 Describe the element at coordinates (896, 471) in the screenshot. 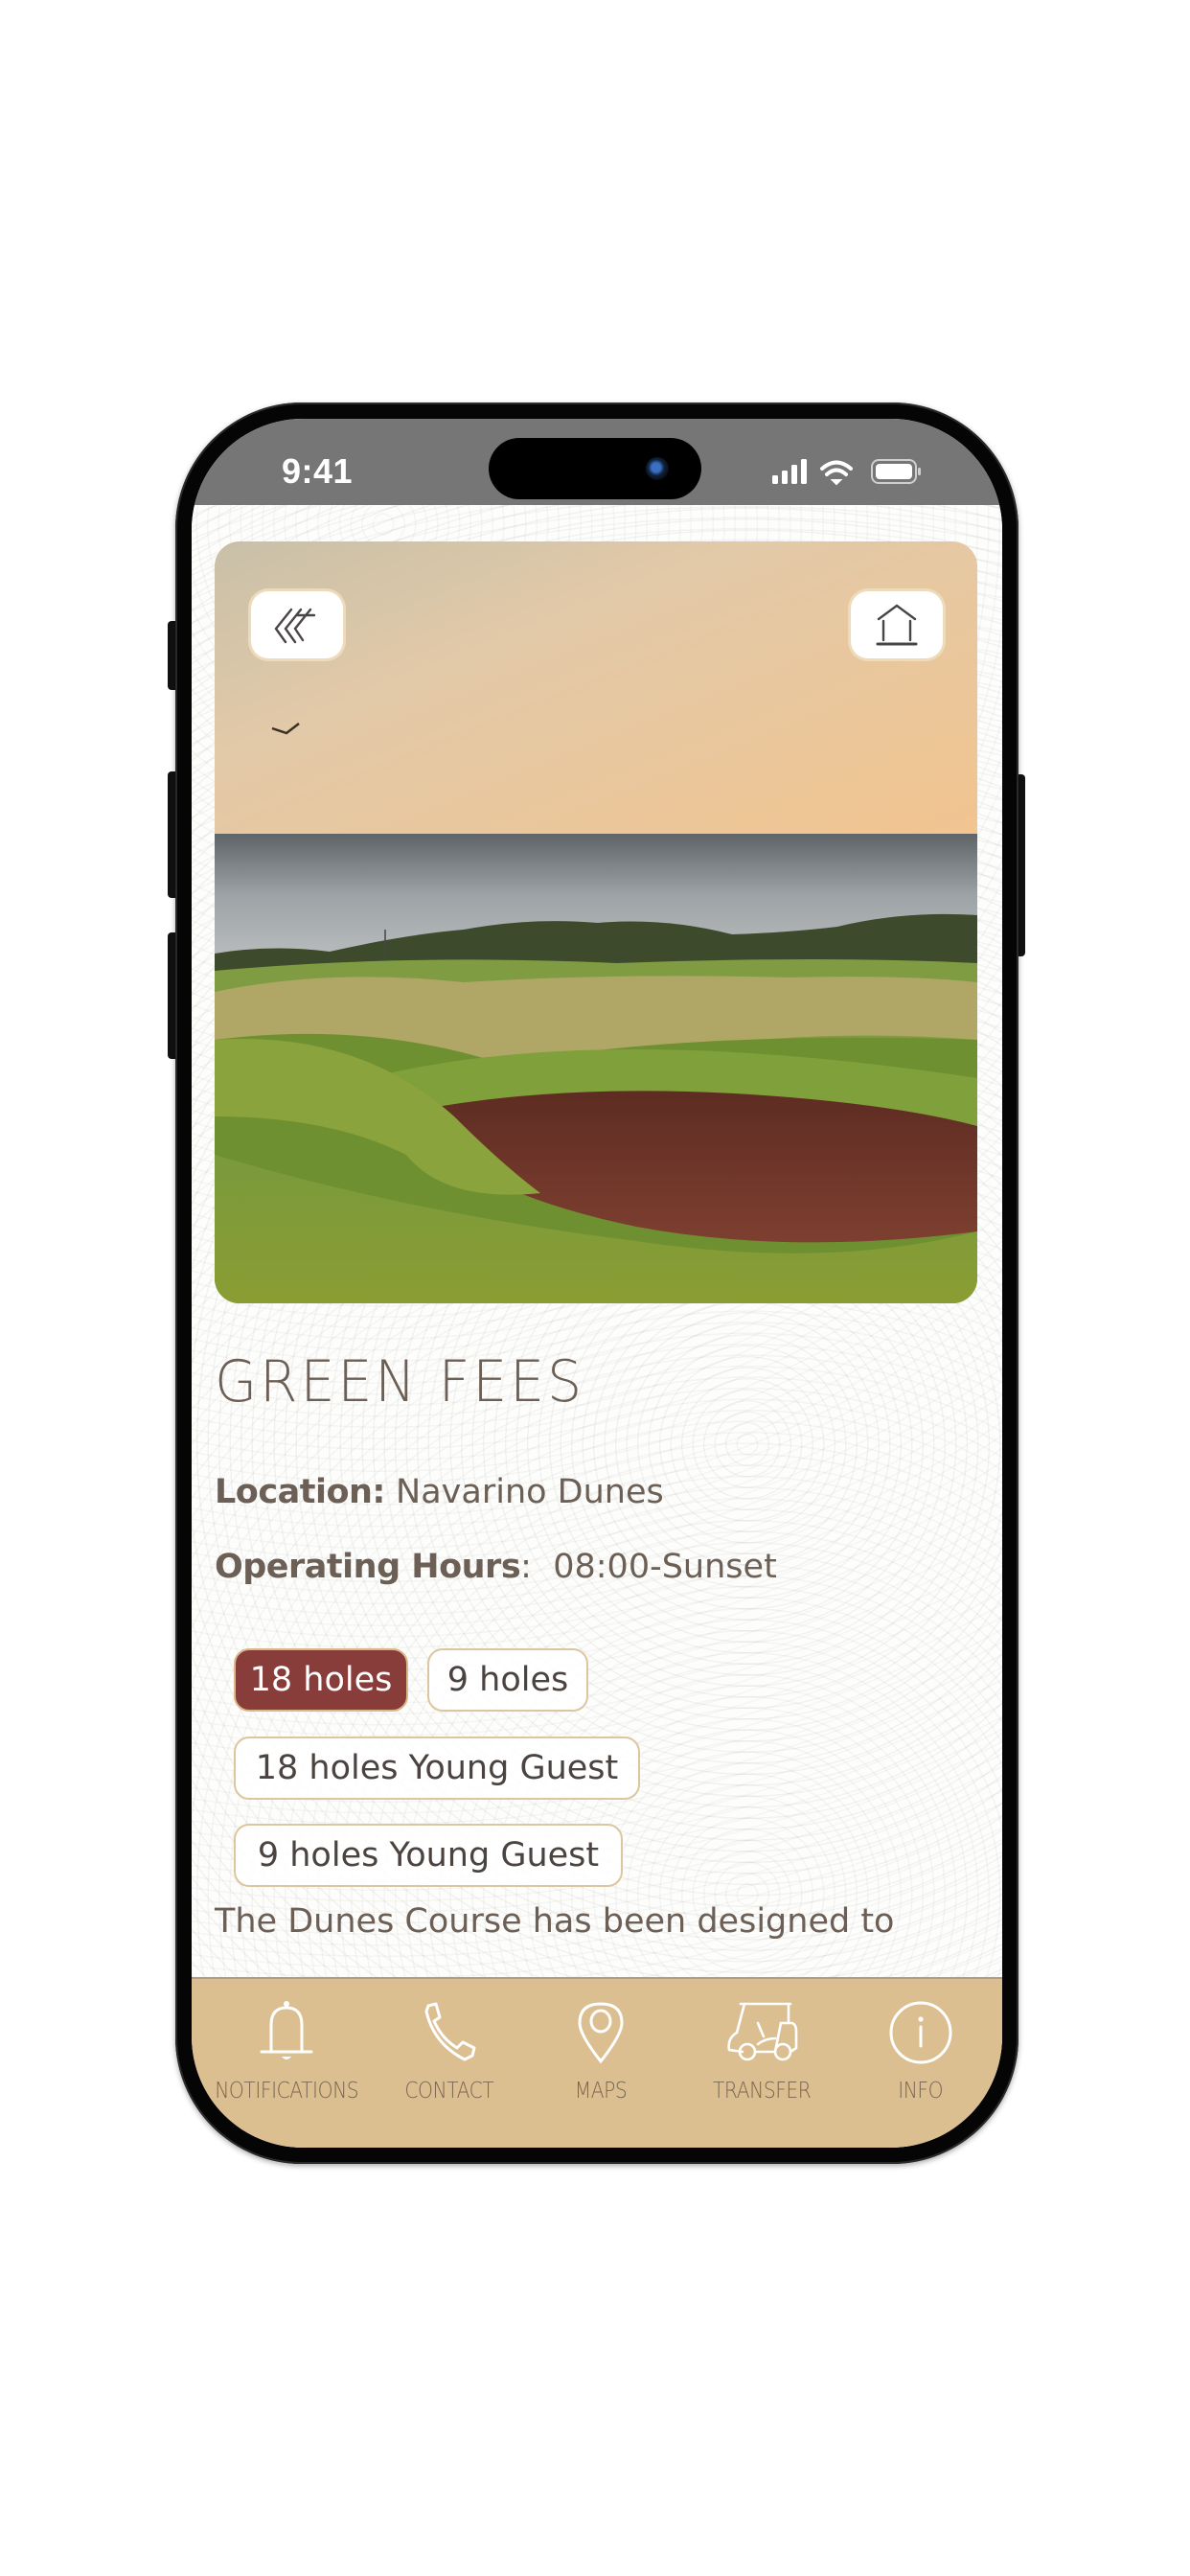

I see `battery-icon` at that location.